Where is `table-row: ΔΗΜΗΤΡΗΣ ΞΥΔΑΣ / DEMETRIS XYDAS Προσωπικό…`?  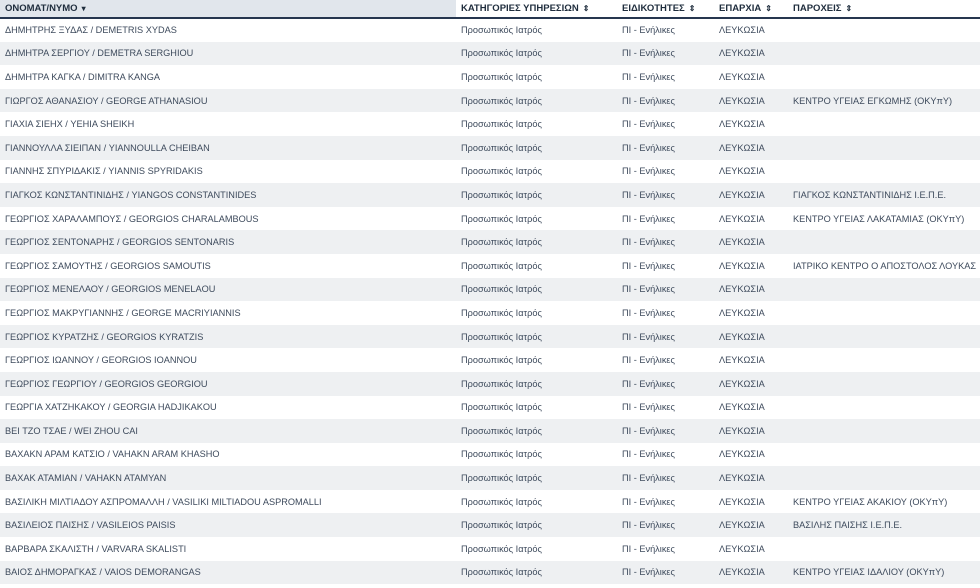
table-row: ΔΗΜΗΤΡΗΣ ΞΥΔΑΣ / DEMETRIS XYDAS Προσωπικό… is located at coordinates (490, 30).